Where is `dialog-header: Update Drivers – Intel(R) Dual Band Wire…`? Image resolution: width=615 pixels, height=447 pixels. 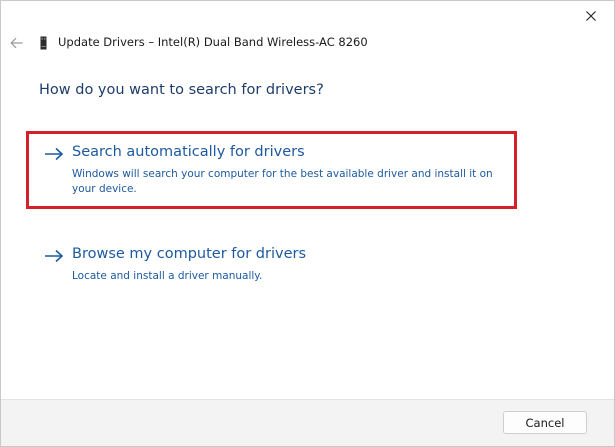
dialog-header: Update Drivers – Intel(R) Dual Band Wire… is located at coordinates (307, 43).